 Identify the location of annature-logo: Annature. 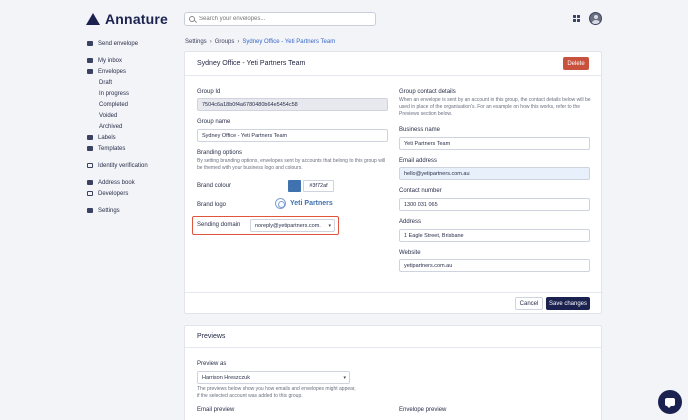
(127, 19).